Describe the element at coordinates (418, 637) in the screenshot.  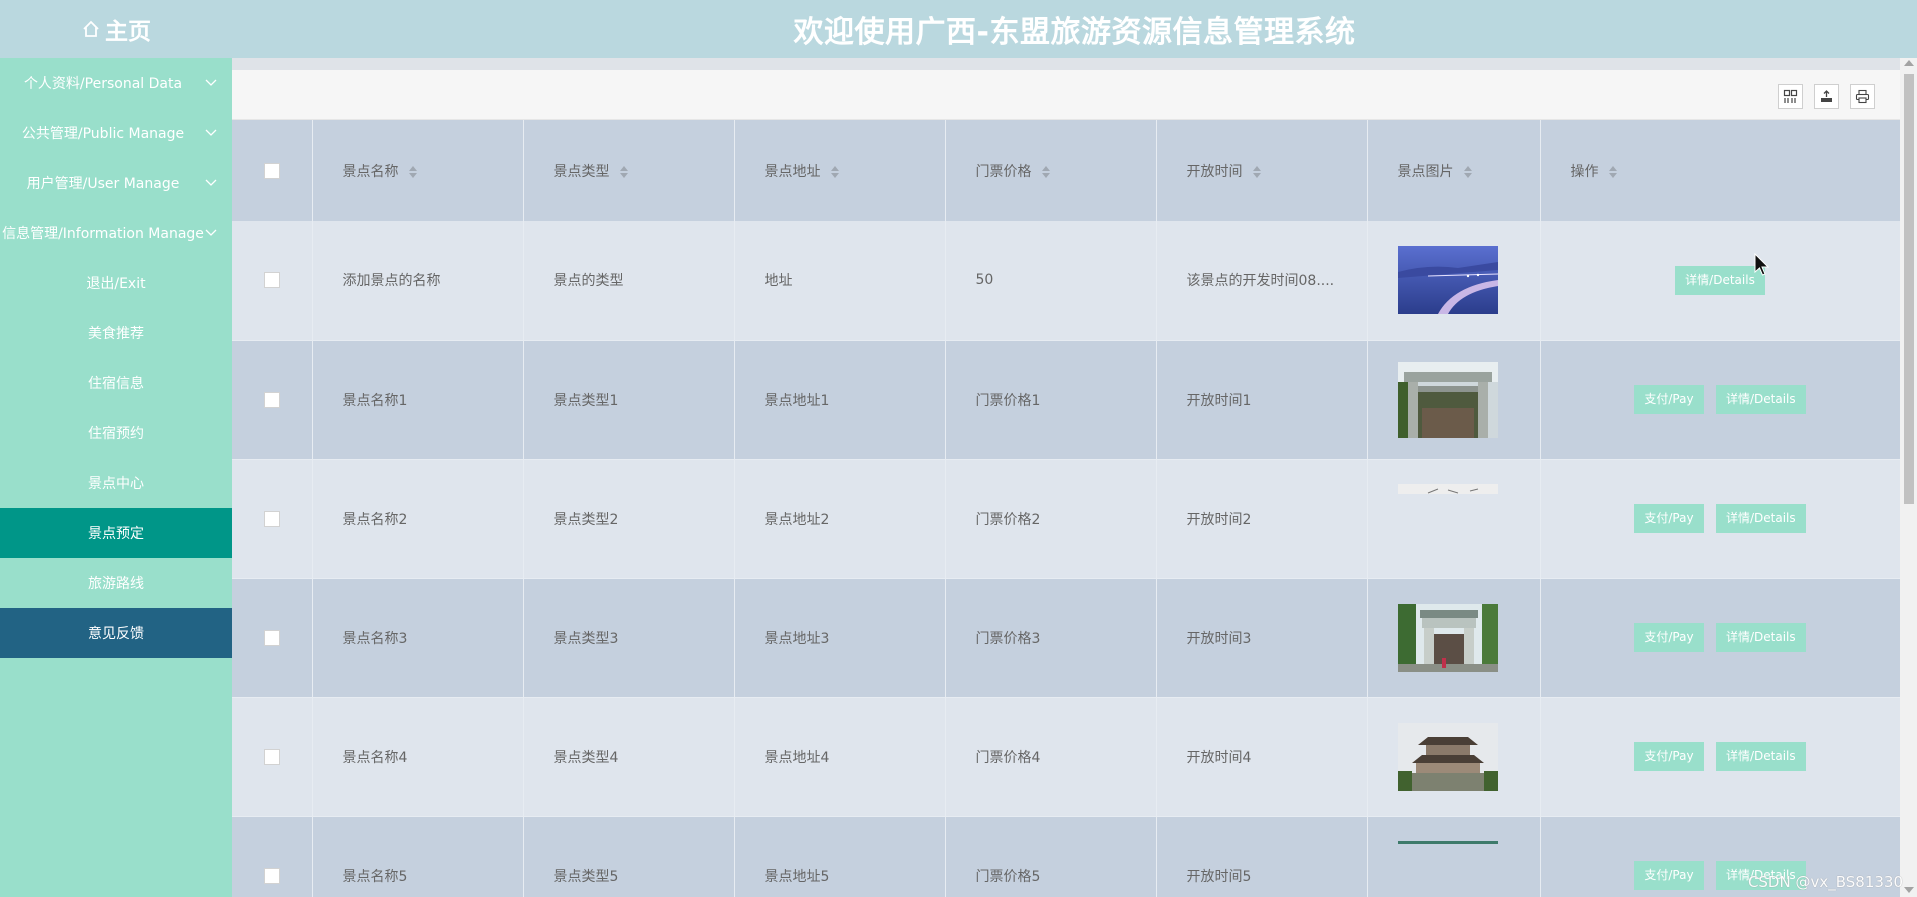
I see `cell-name: 景点名称3` at that location.